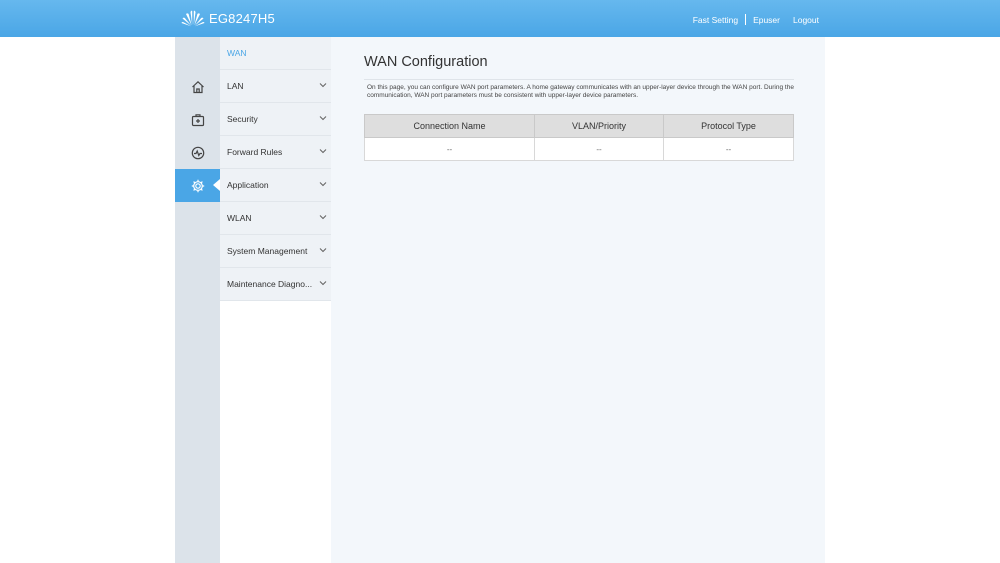 Image resolution: width=1000 pixels, height=563 pixels. I want to click on icon-sidebar, so click(197, 300).